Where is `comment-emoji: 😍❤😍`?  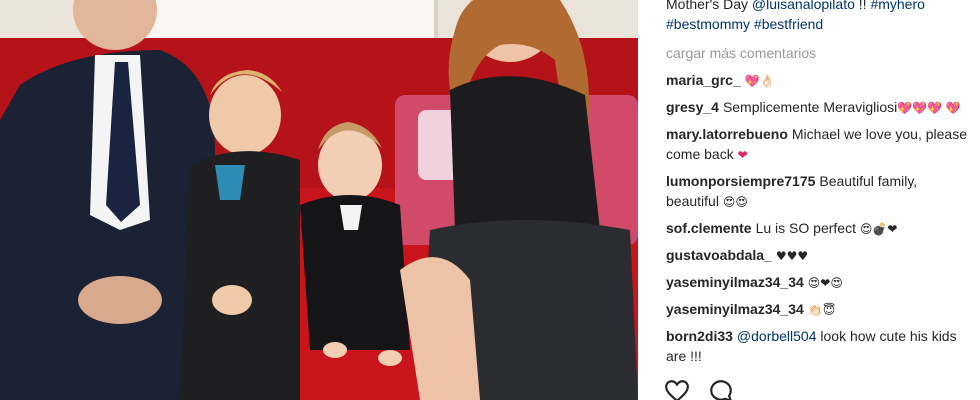 comment-emoji: 😍❤😍 is located at coordinates (825, 283).